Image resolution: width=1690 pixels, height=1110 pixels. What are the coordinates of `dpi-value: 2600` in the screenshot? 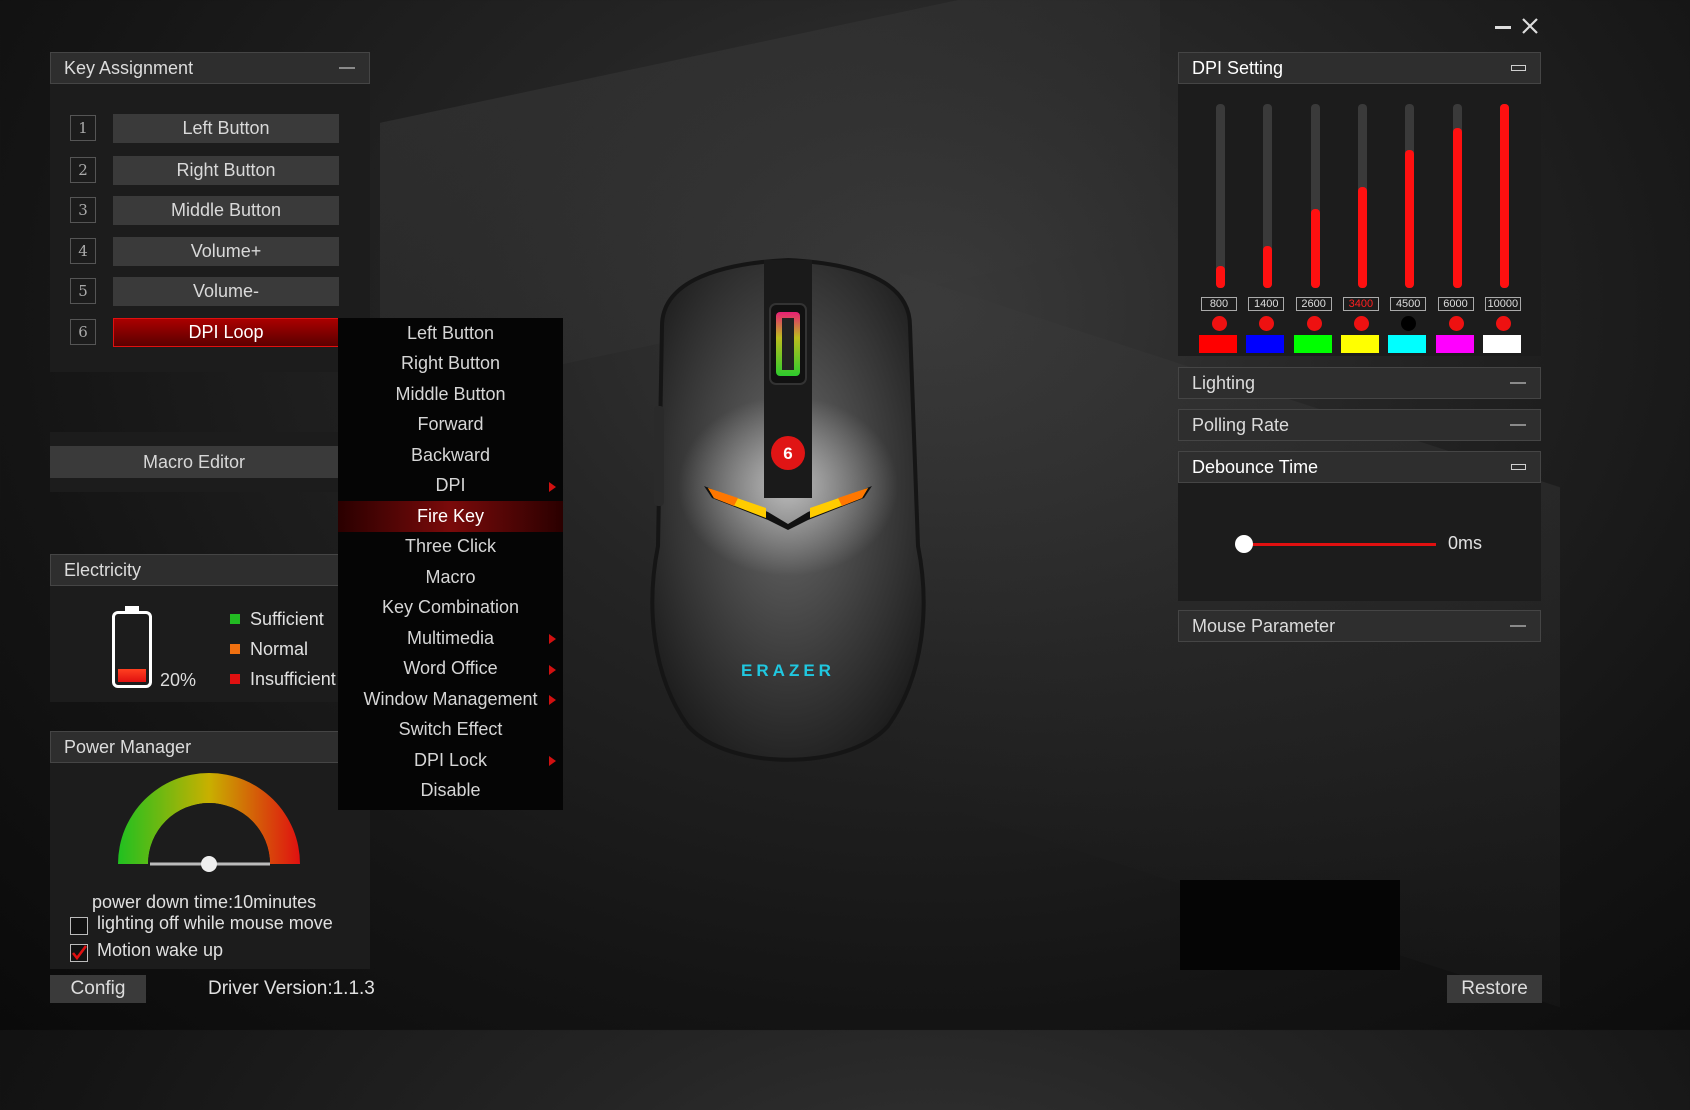 It's located at (1313, 304).